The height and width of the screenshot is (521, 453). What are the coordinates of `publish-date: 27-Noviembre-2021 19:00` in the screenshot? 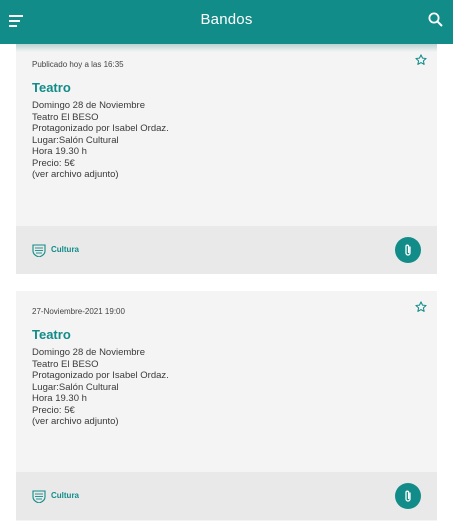 It's located at (78, 311).